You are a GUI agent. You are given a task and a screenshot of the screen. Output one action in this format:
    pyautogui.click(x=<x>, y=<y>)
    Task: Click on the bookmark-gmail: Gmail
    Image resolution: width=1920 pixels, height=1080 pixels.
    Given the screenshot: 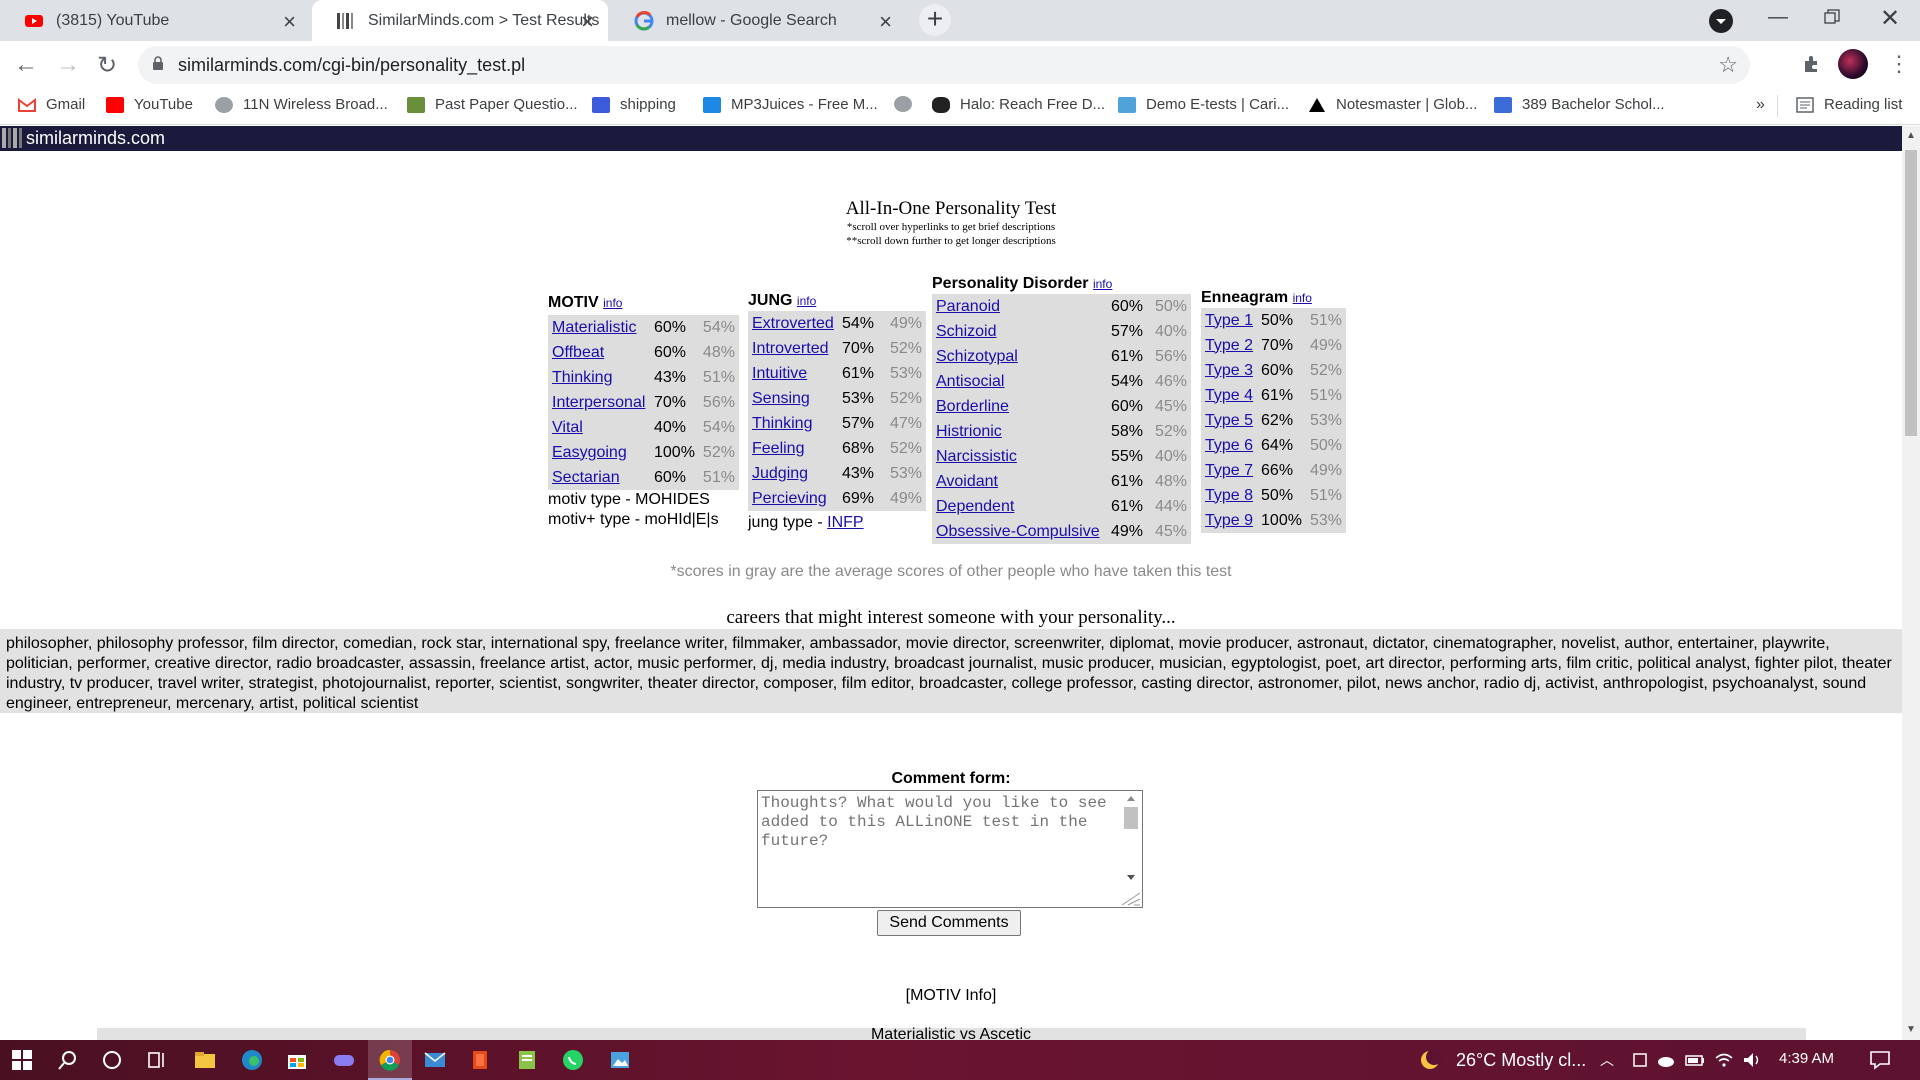 What is the action you would take?
    pyautogui.click(x=51, y=104)
    